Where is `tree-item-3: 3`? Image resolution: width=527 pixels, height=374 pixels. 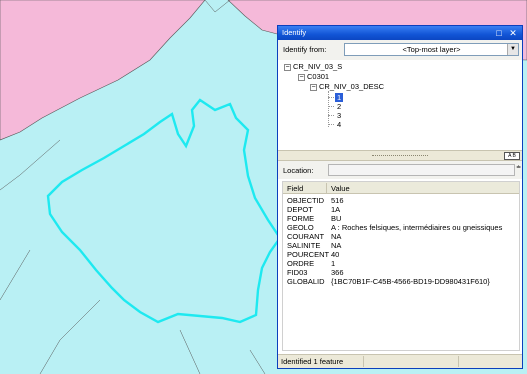
tree-item-3: 3 is located at coordinates (339, 115).